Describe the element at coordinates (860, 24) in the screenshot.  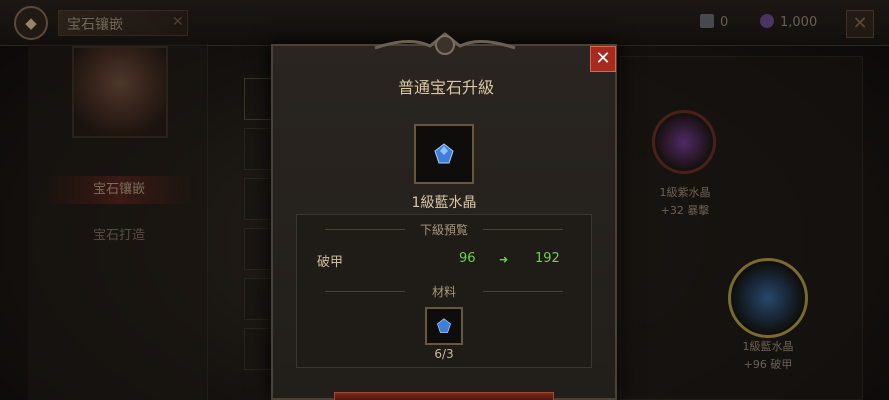
I see `close-window-button: ✕` at that location.